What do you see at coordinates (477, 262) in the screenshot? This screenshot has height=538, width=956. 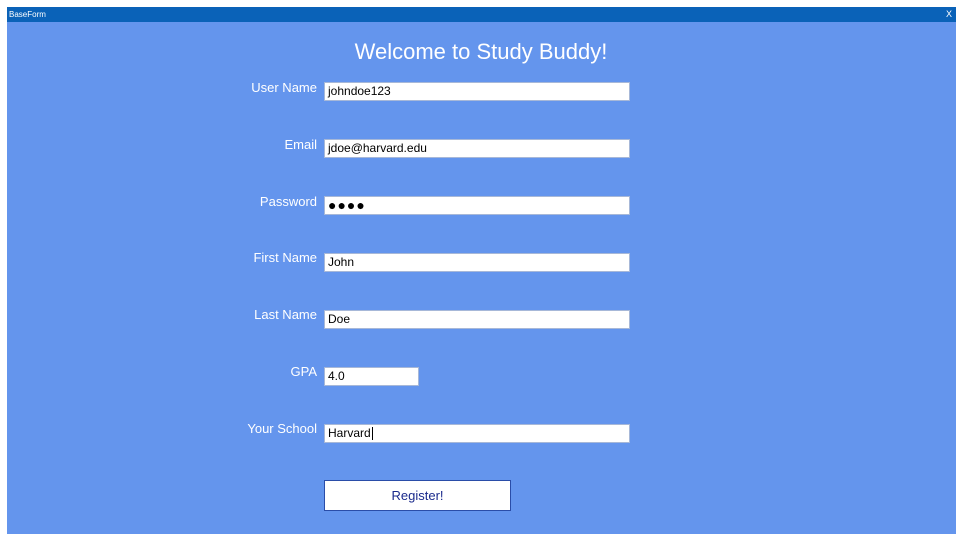 I see `first-name-field: John` at bounding box center [477, 262].